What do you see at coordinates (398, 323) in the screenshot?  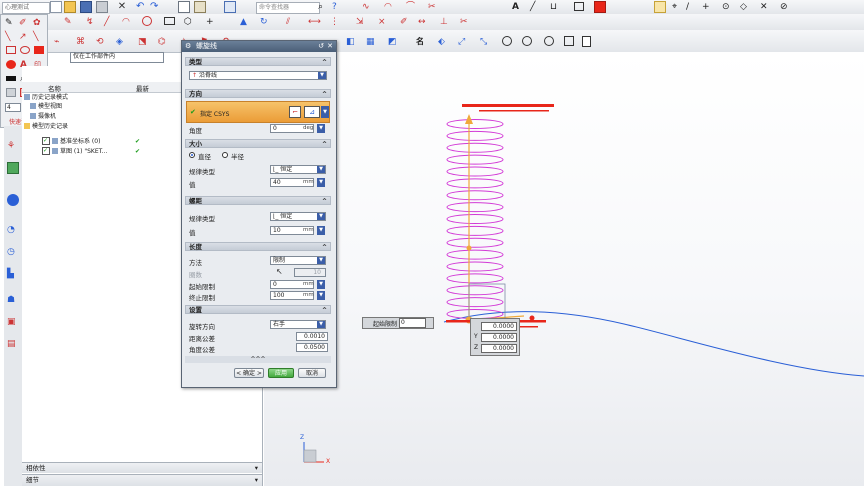 I see `start-limit-onscreen: 起始限制 0` at bounding box center [398, 323].